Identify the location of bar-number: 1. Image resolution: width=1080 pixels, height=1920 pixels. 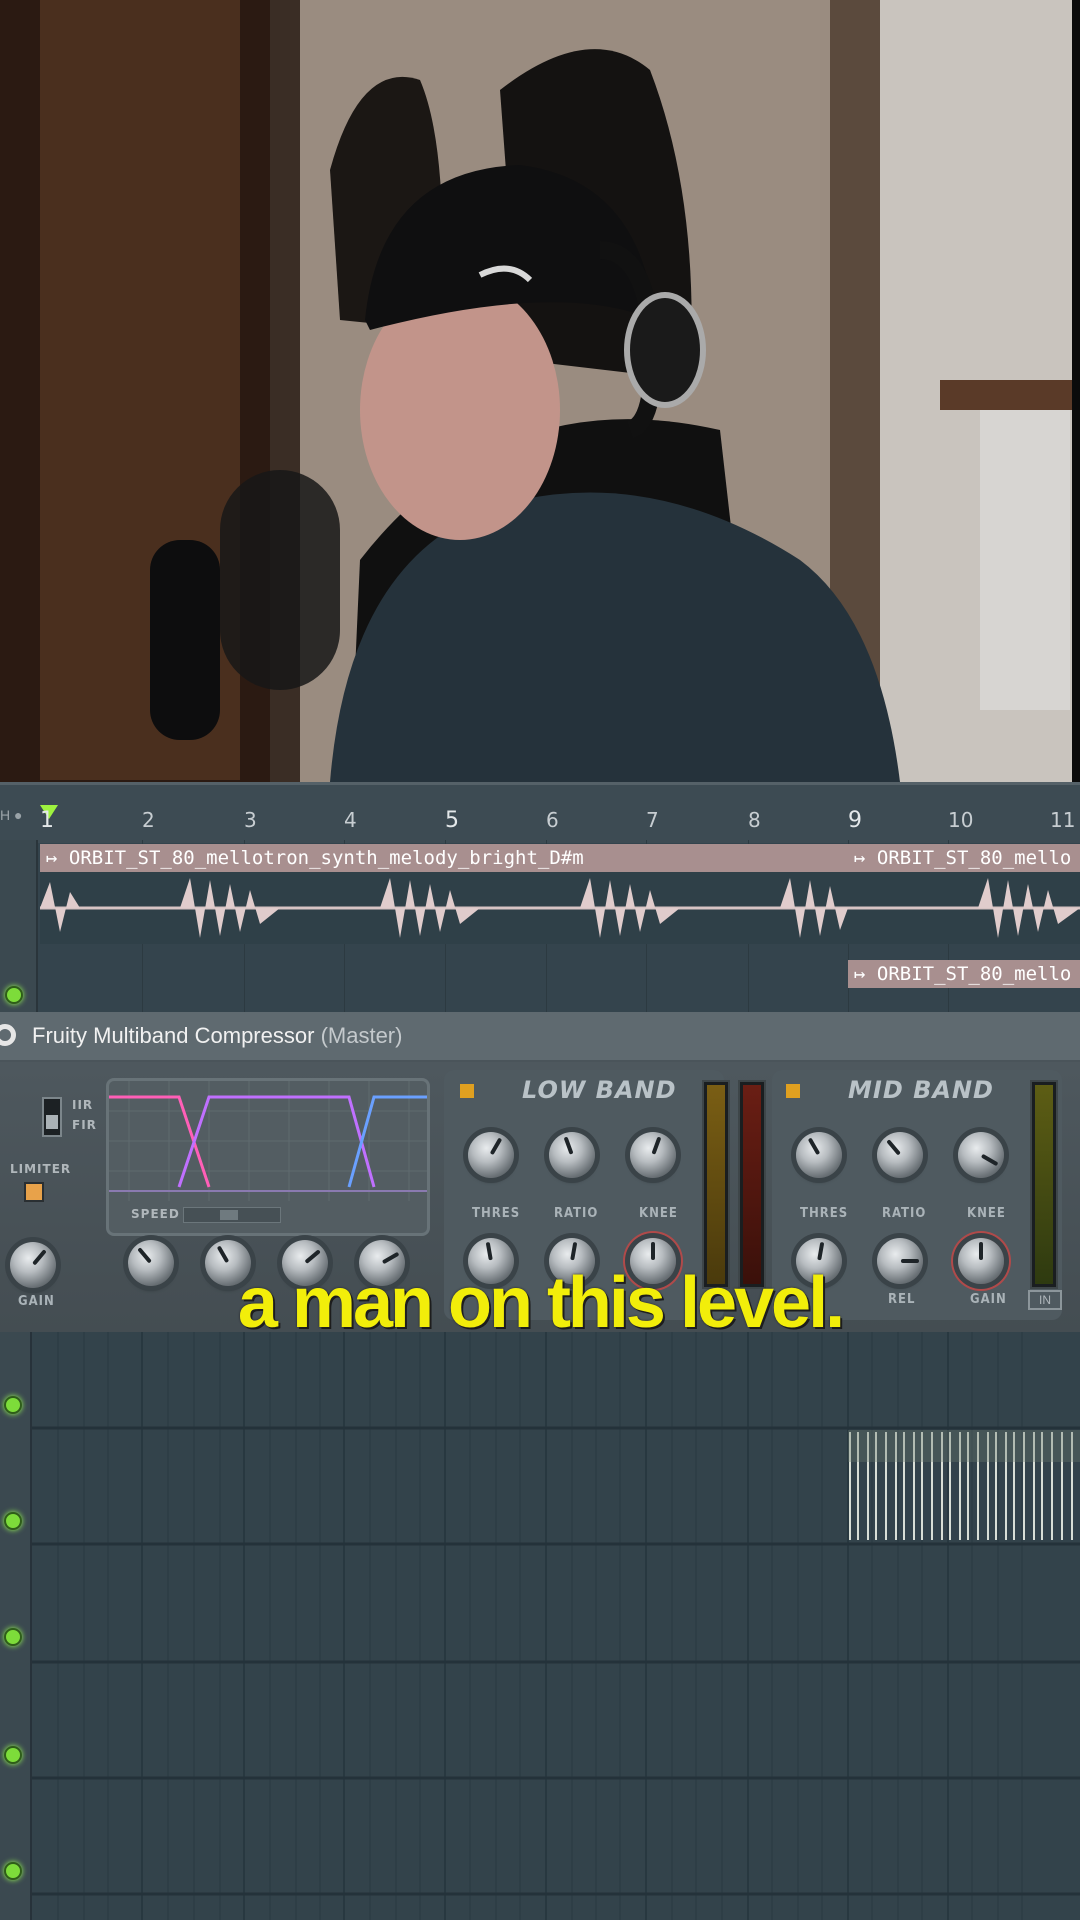
(47, 820).